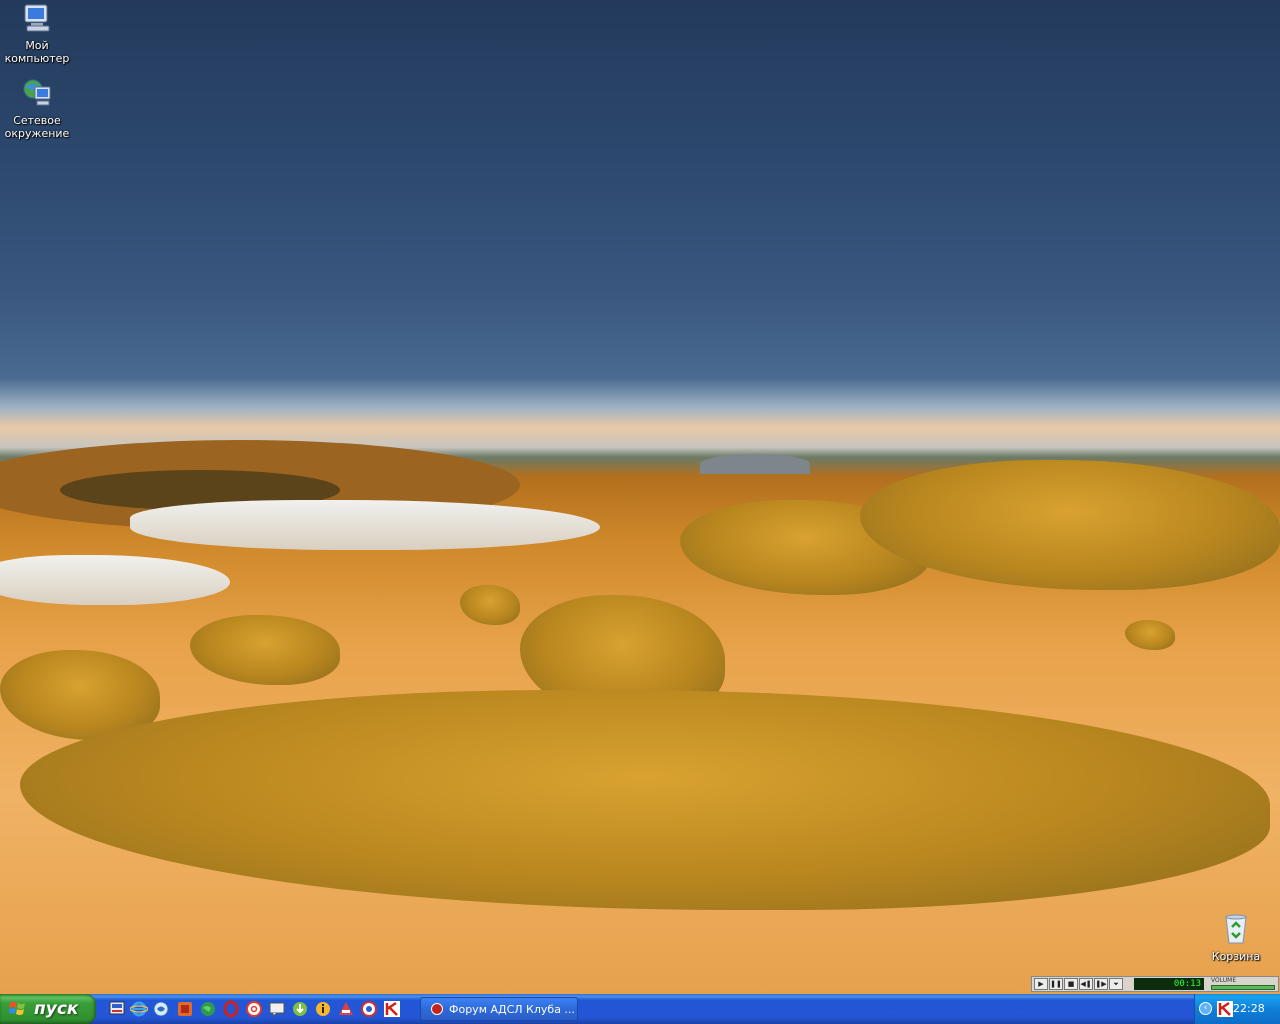 Image resolution: width=1280 pixels, height=1024 pixels. Describe the element at coordinates (37, 18) in the screenshot. I see `my-computer-icon` at that location.